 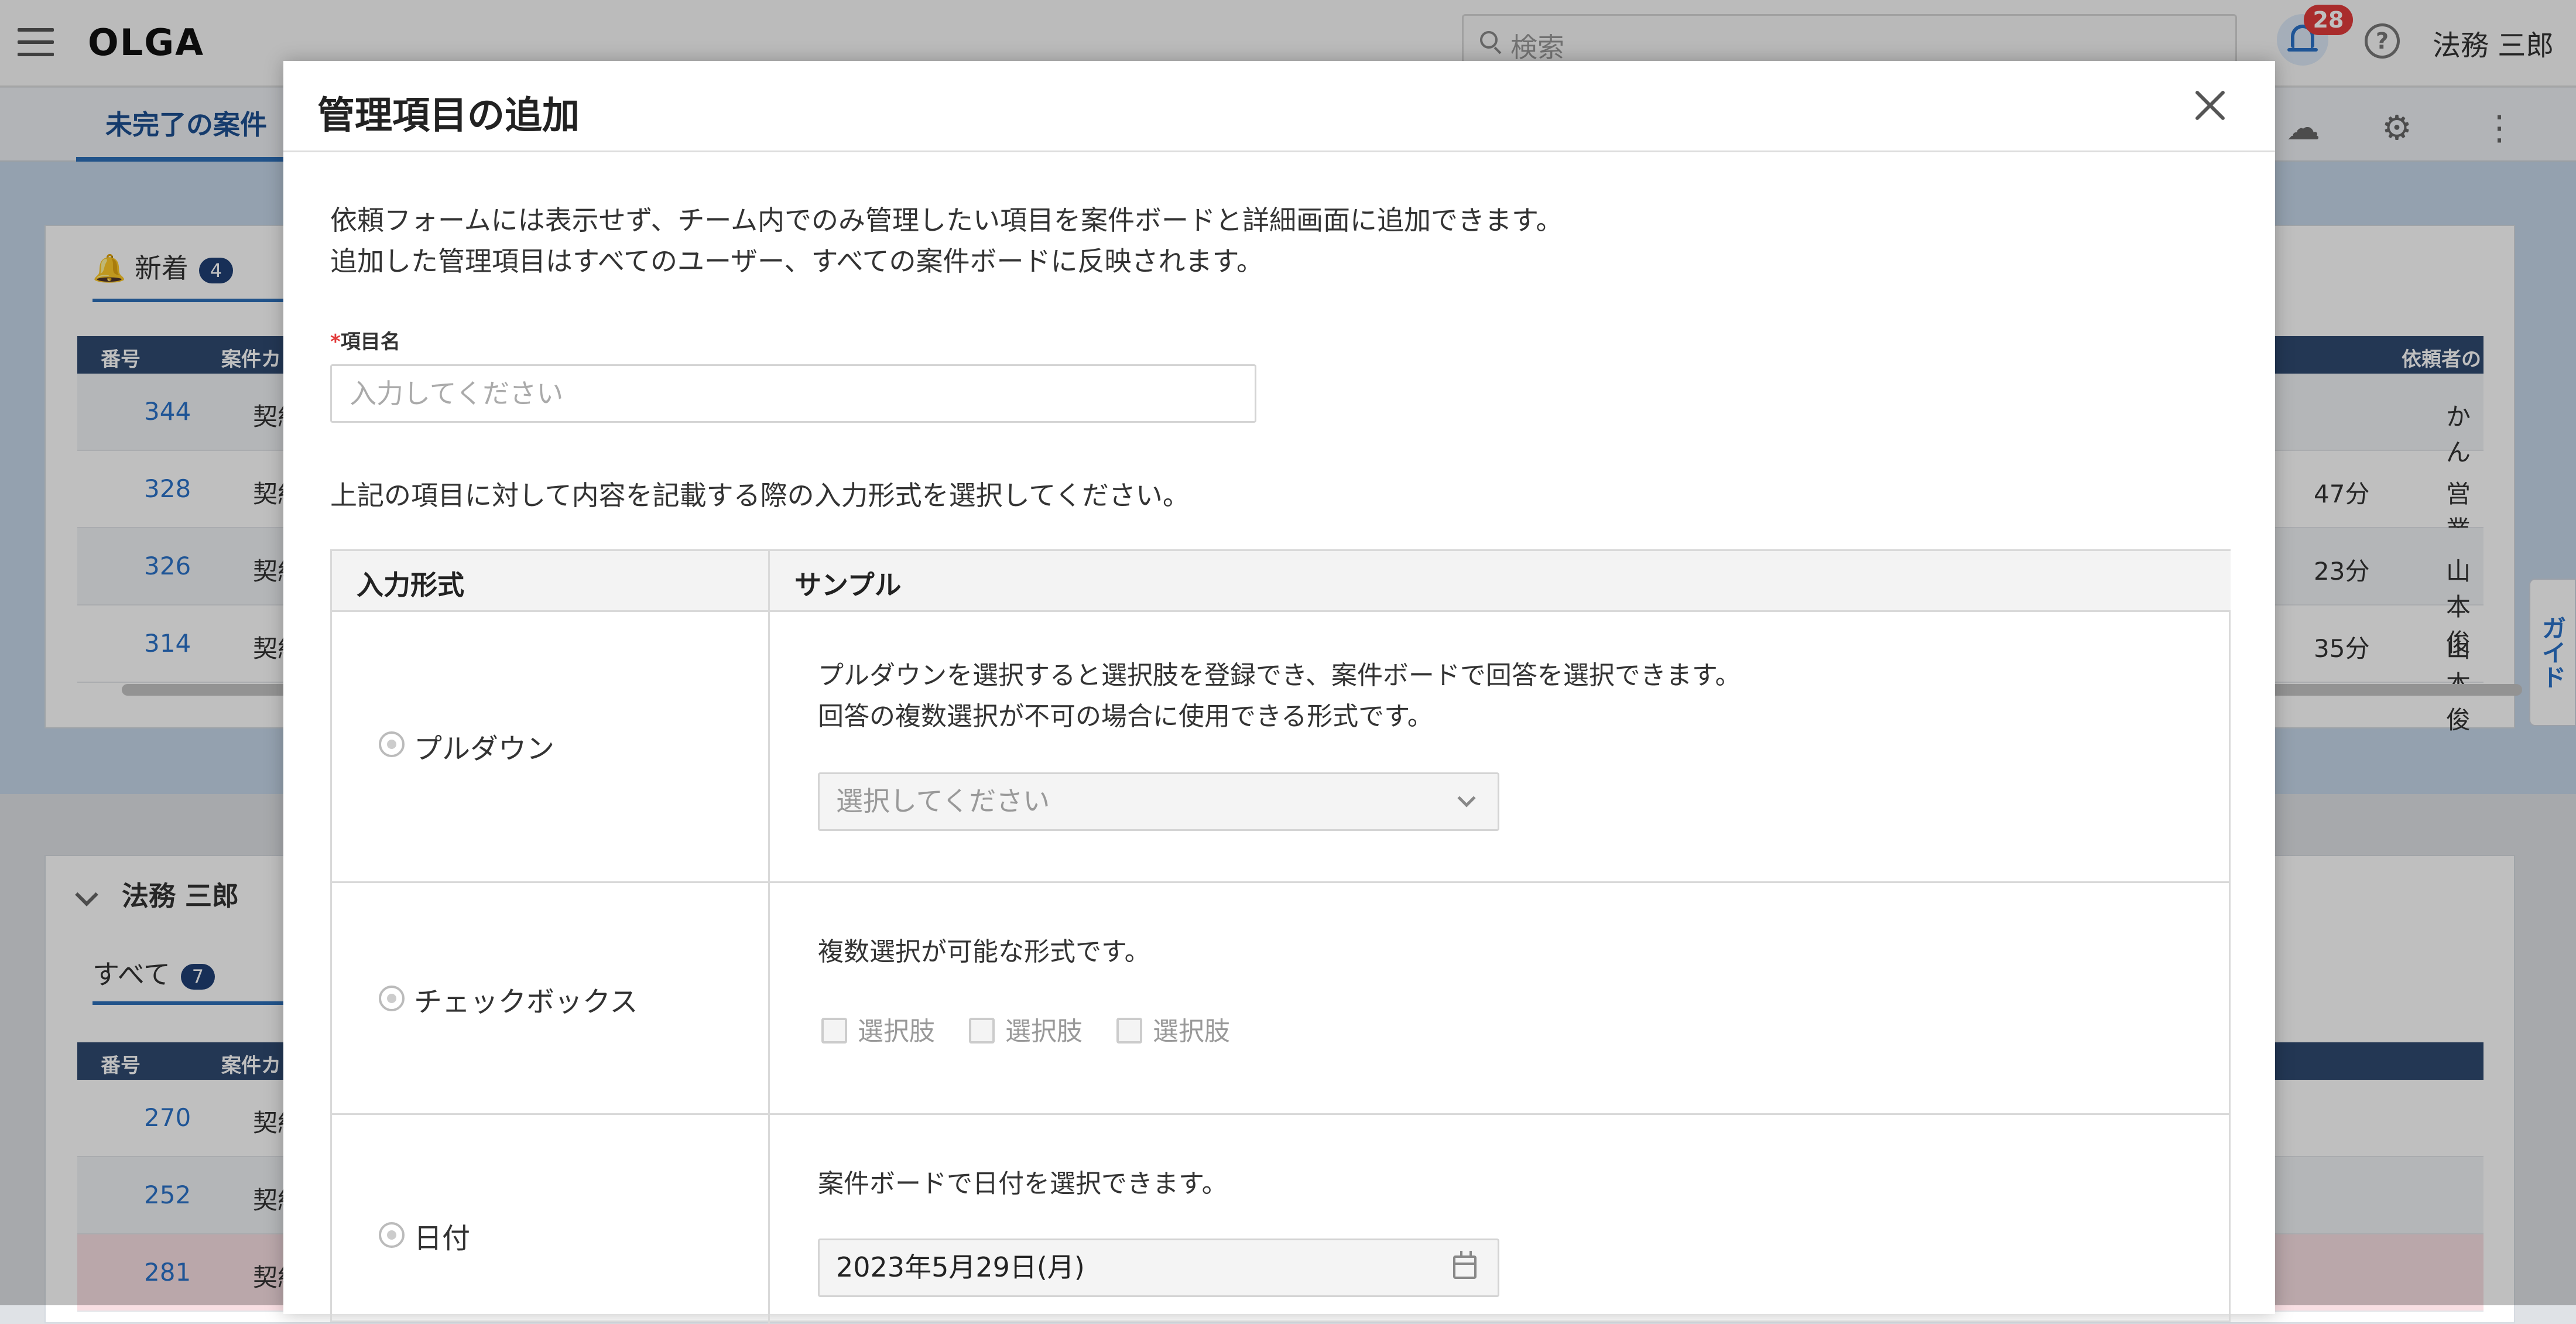 I want to click on calendar-icon, so click(x=1465, y=1265).